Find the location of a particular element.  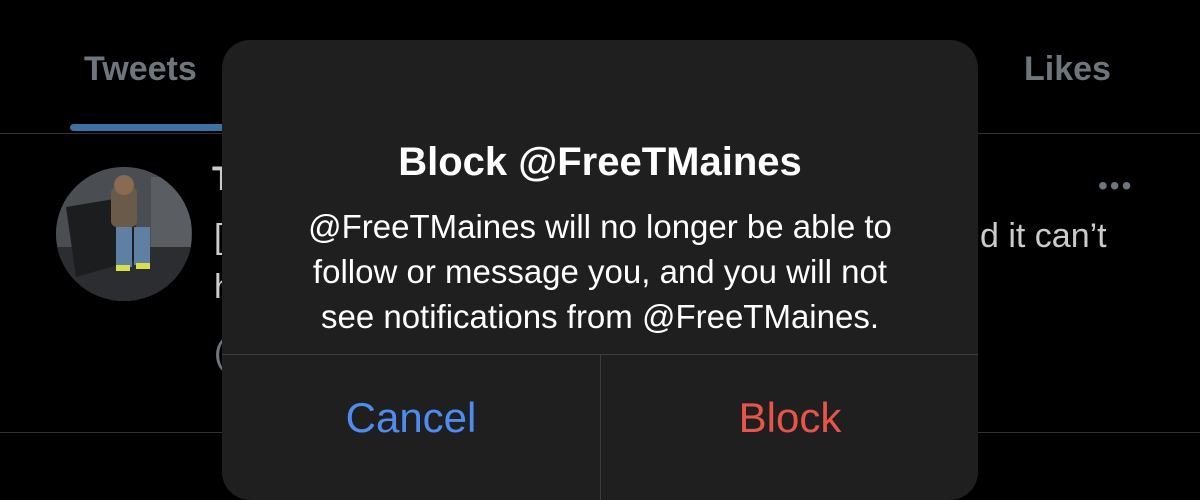

alert-message-line: follow or message you, and you will not is located at coordinates (600, 271).